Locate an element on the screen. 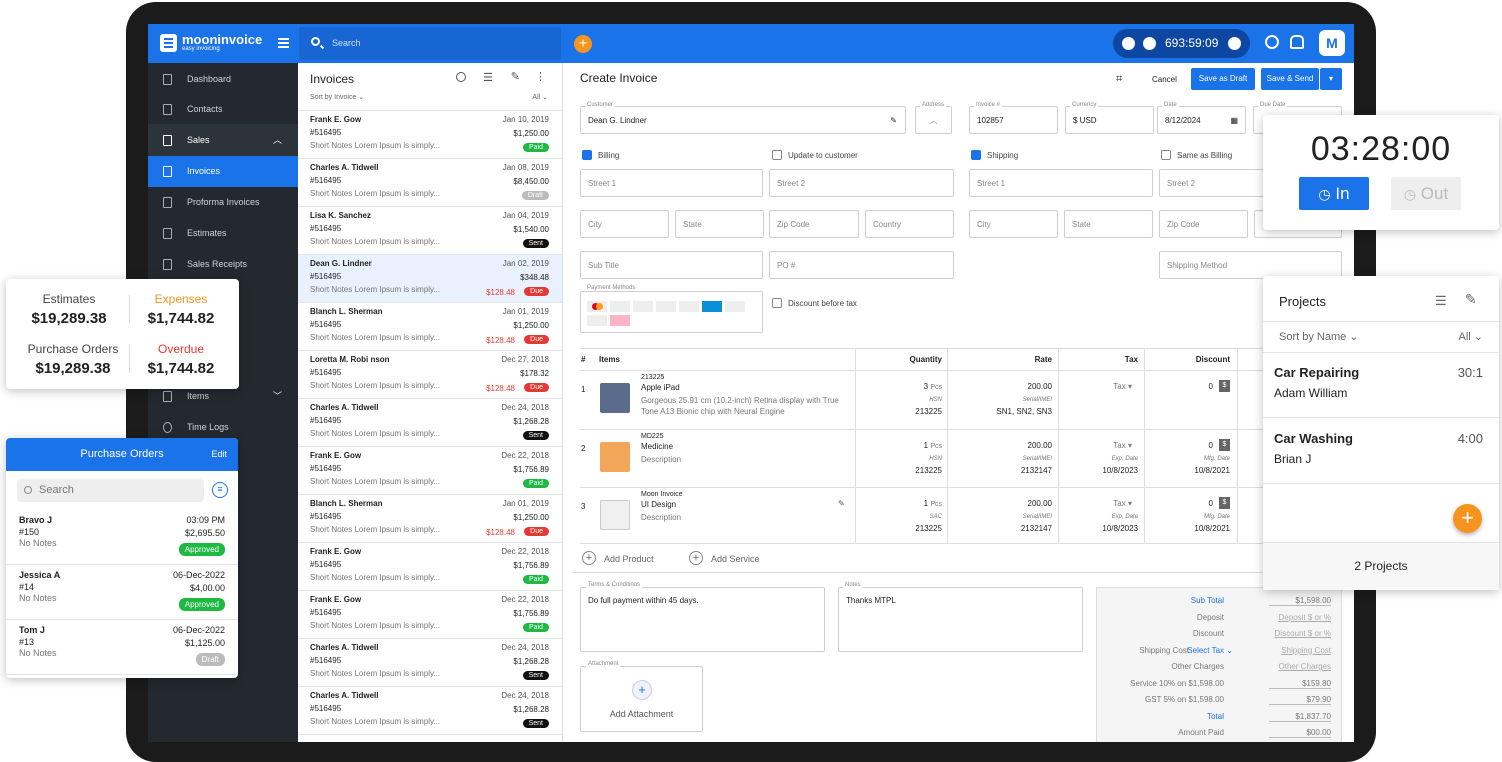 This screenshot has width=1502, height=762. sidebar-item-sales-receipts: Sales Receipts is located at coordinates (223, 264).